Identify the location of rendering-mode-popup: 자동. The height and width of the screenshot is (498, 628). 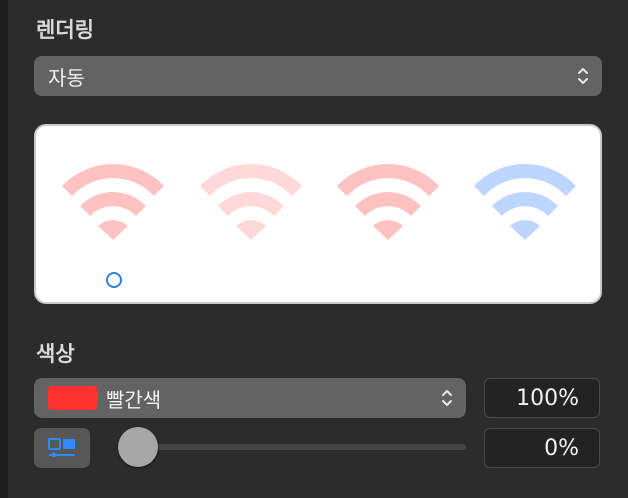
(318, 76).